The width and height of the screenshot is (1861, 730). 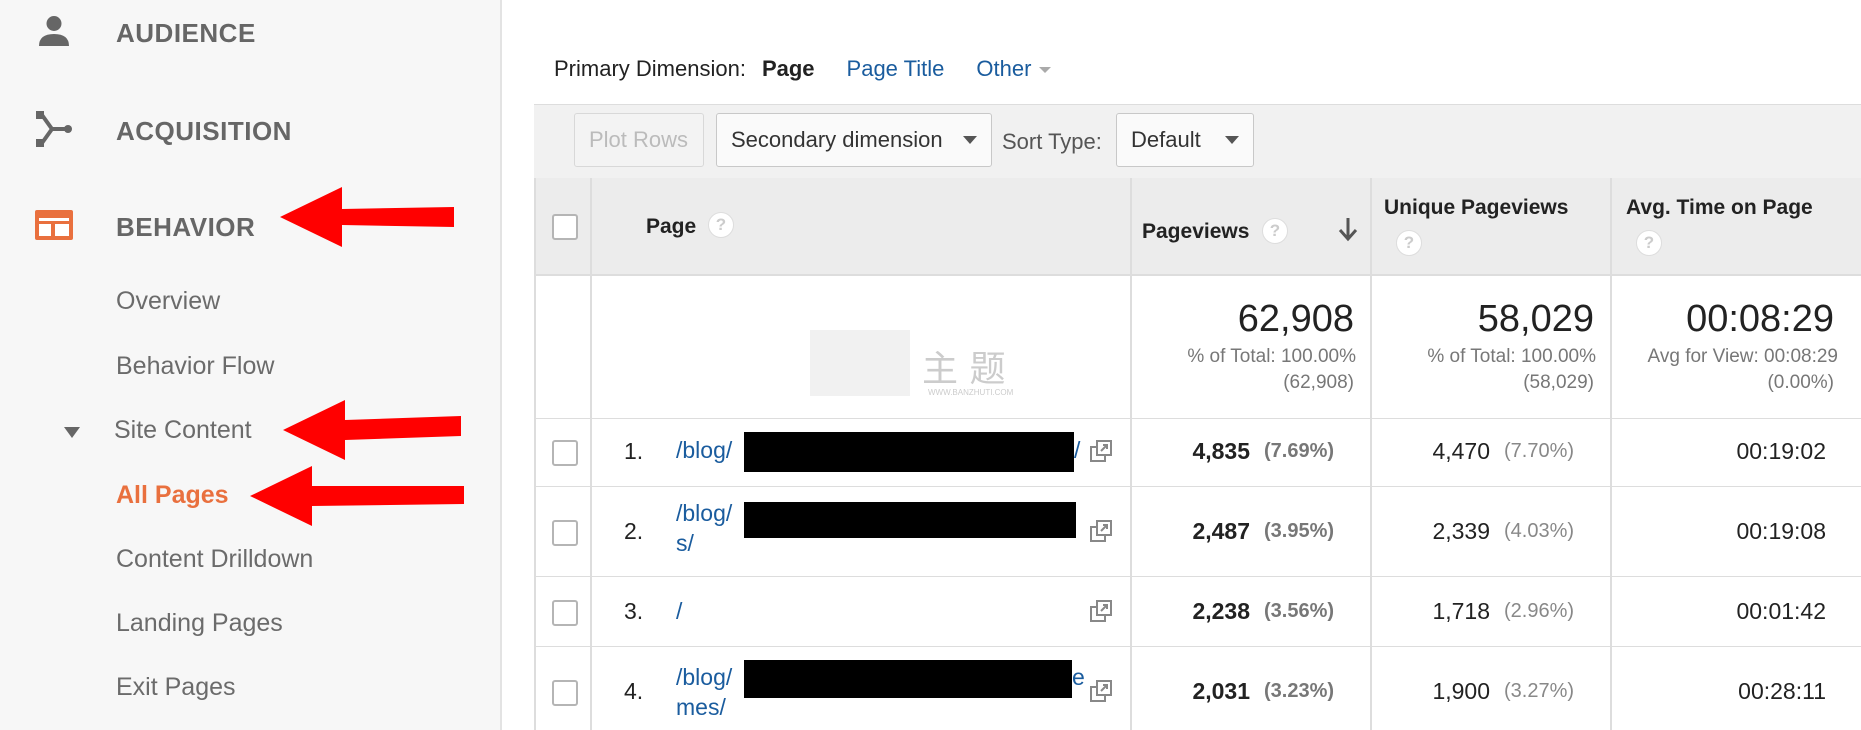 I want to click on sort-arrow-down-icon, so click(x=1348, y=229).